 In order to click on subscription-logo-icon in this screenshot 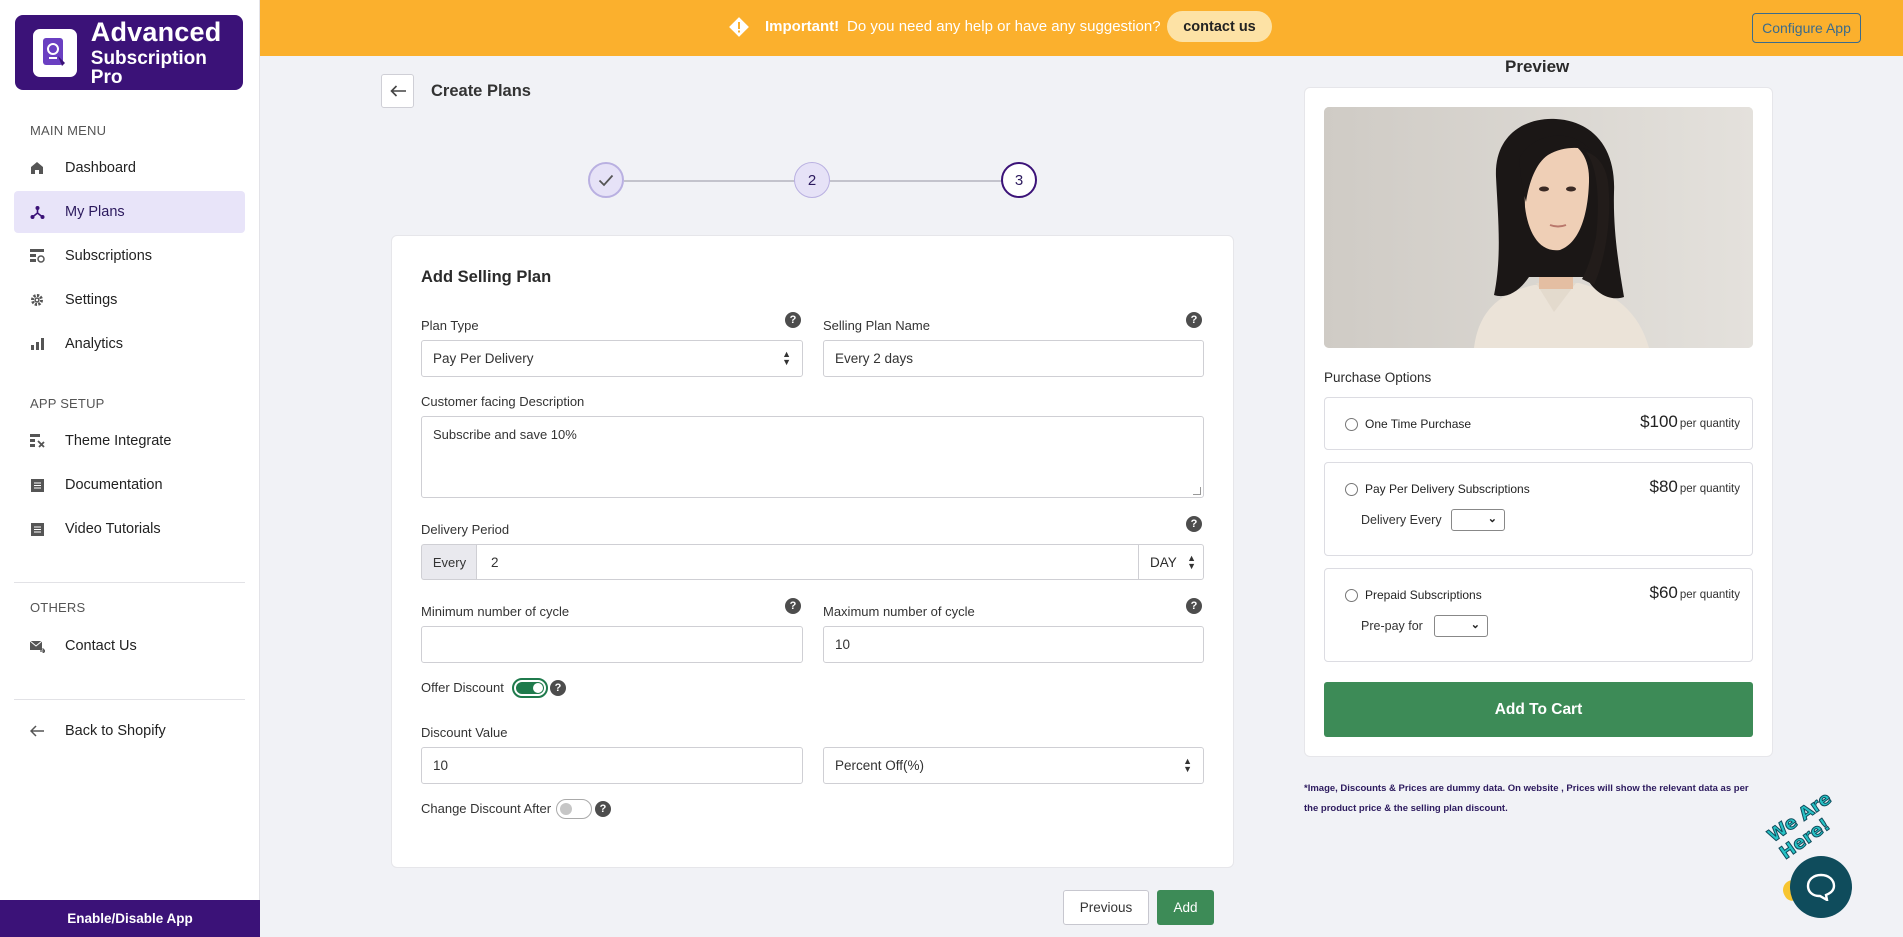, I will do `click(55, 52)`.